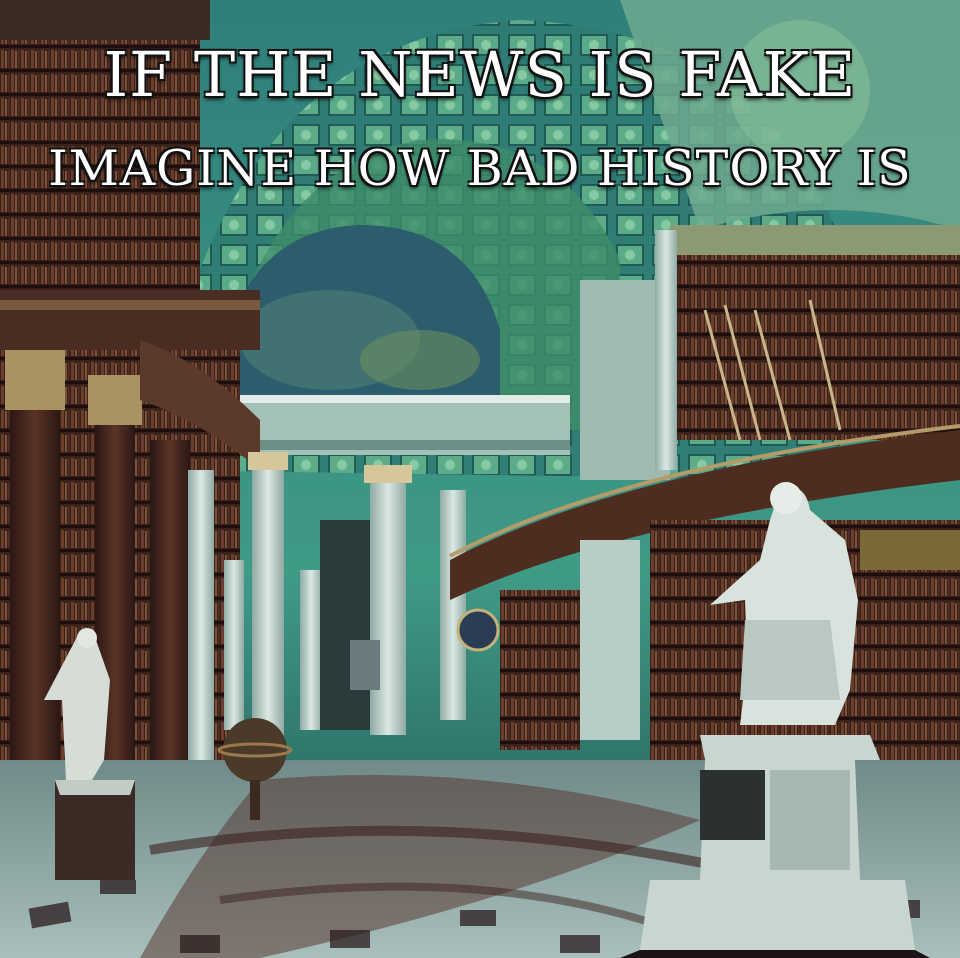 This screenshot has height=958, width=960. I want to click on meme-caption-bottom: IMAGINE HOW BAD HISTORY IS, so click(480, 168).